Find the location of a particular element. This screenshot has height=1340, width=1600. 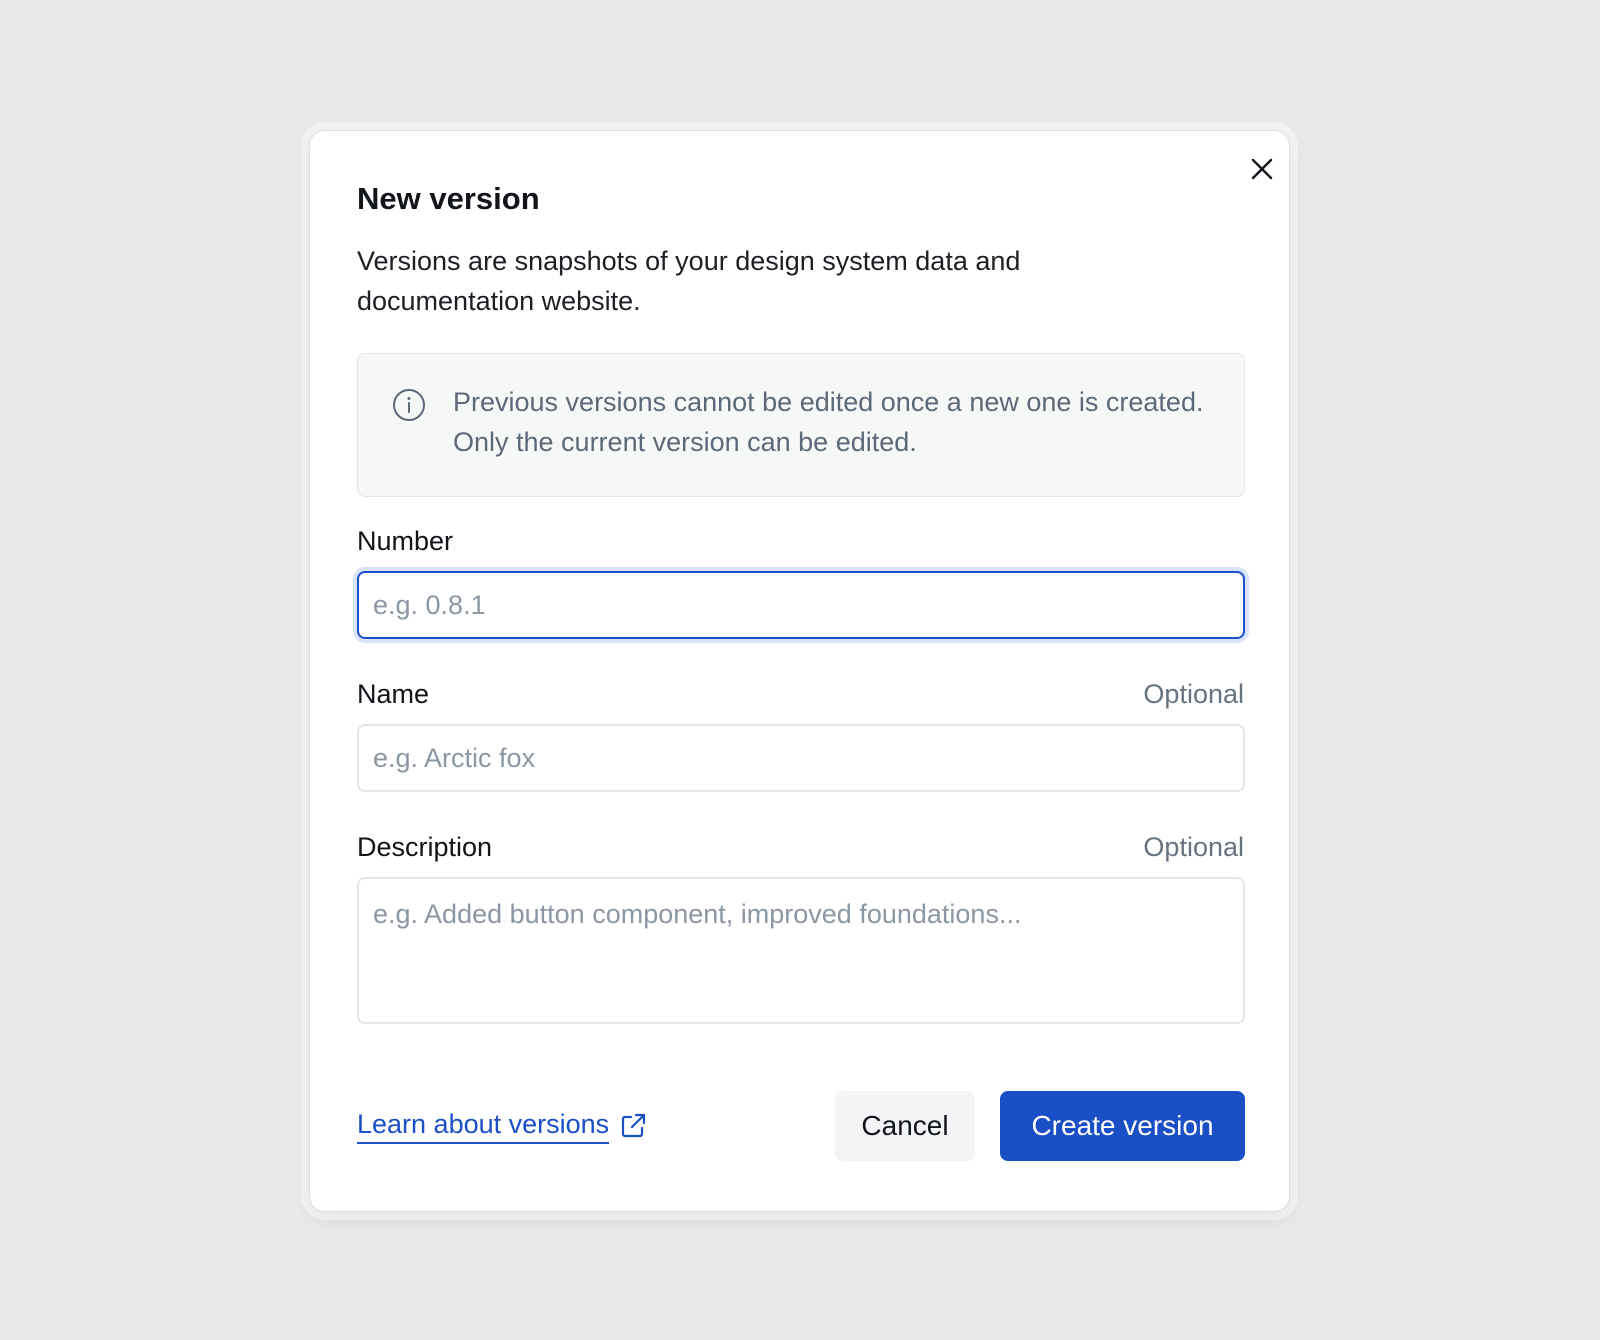

number-input is located at coordinates (801, 605).